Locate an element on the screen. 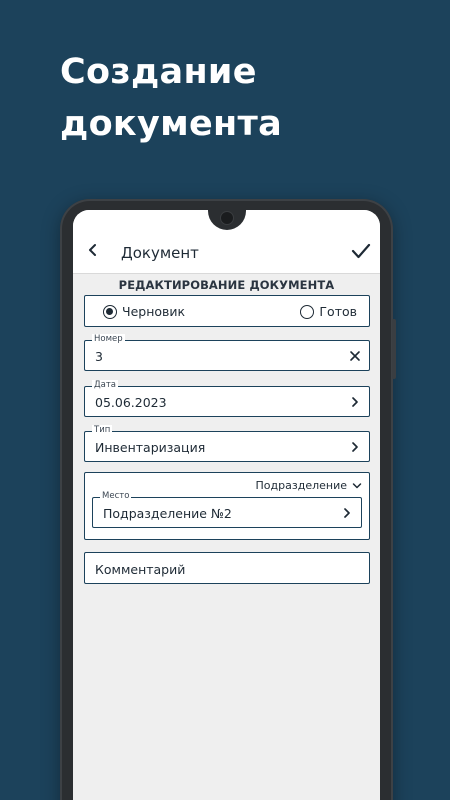 The image size is (450, 800). place-field: Место Подразделение №2 is located at coordinates (227, 509).